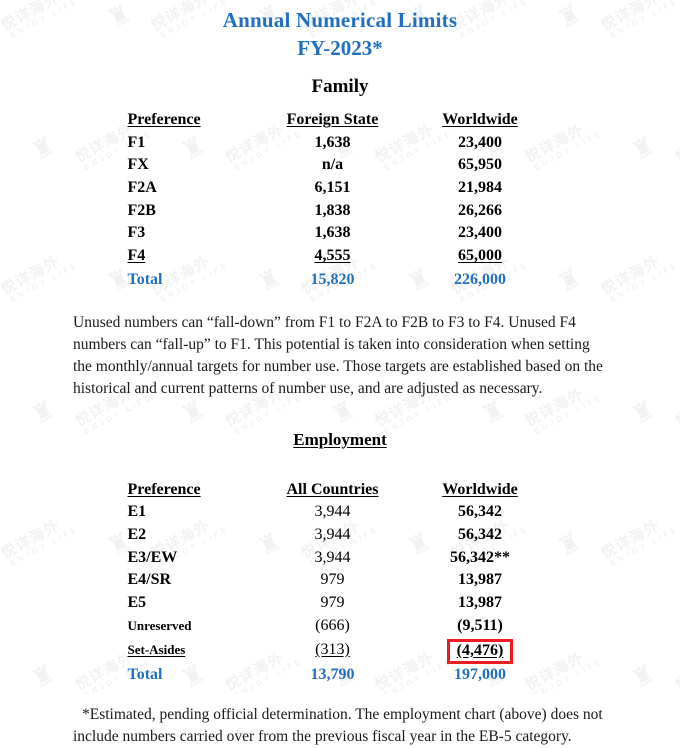 This screenshot has width=680, height=748. I want to click on employment-subrow-1-worldwide: (4,476), so click(480, 651).